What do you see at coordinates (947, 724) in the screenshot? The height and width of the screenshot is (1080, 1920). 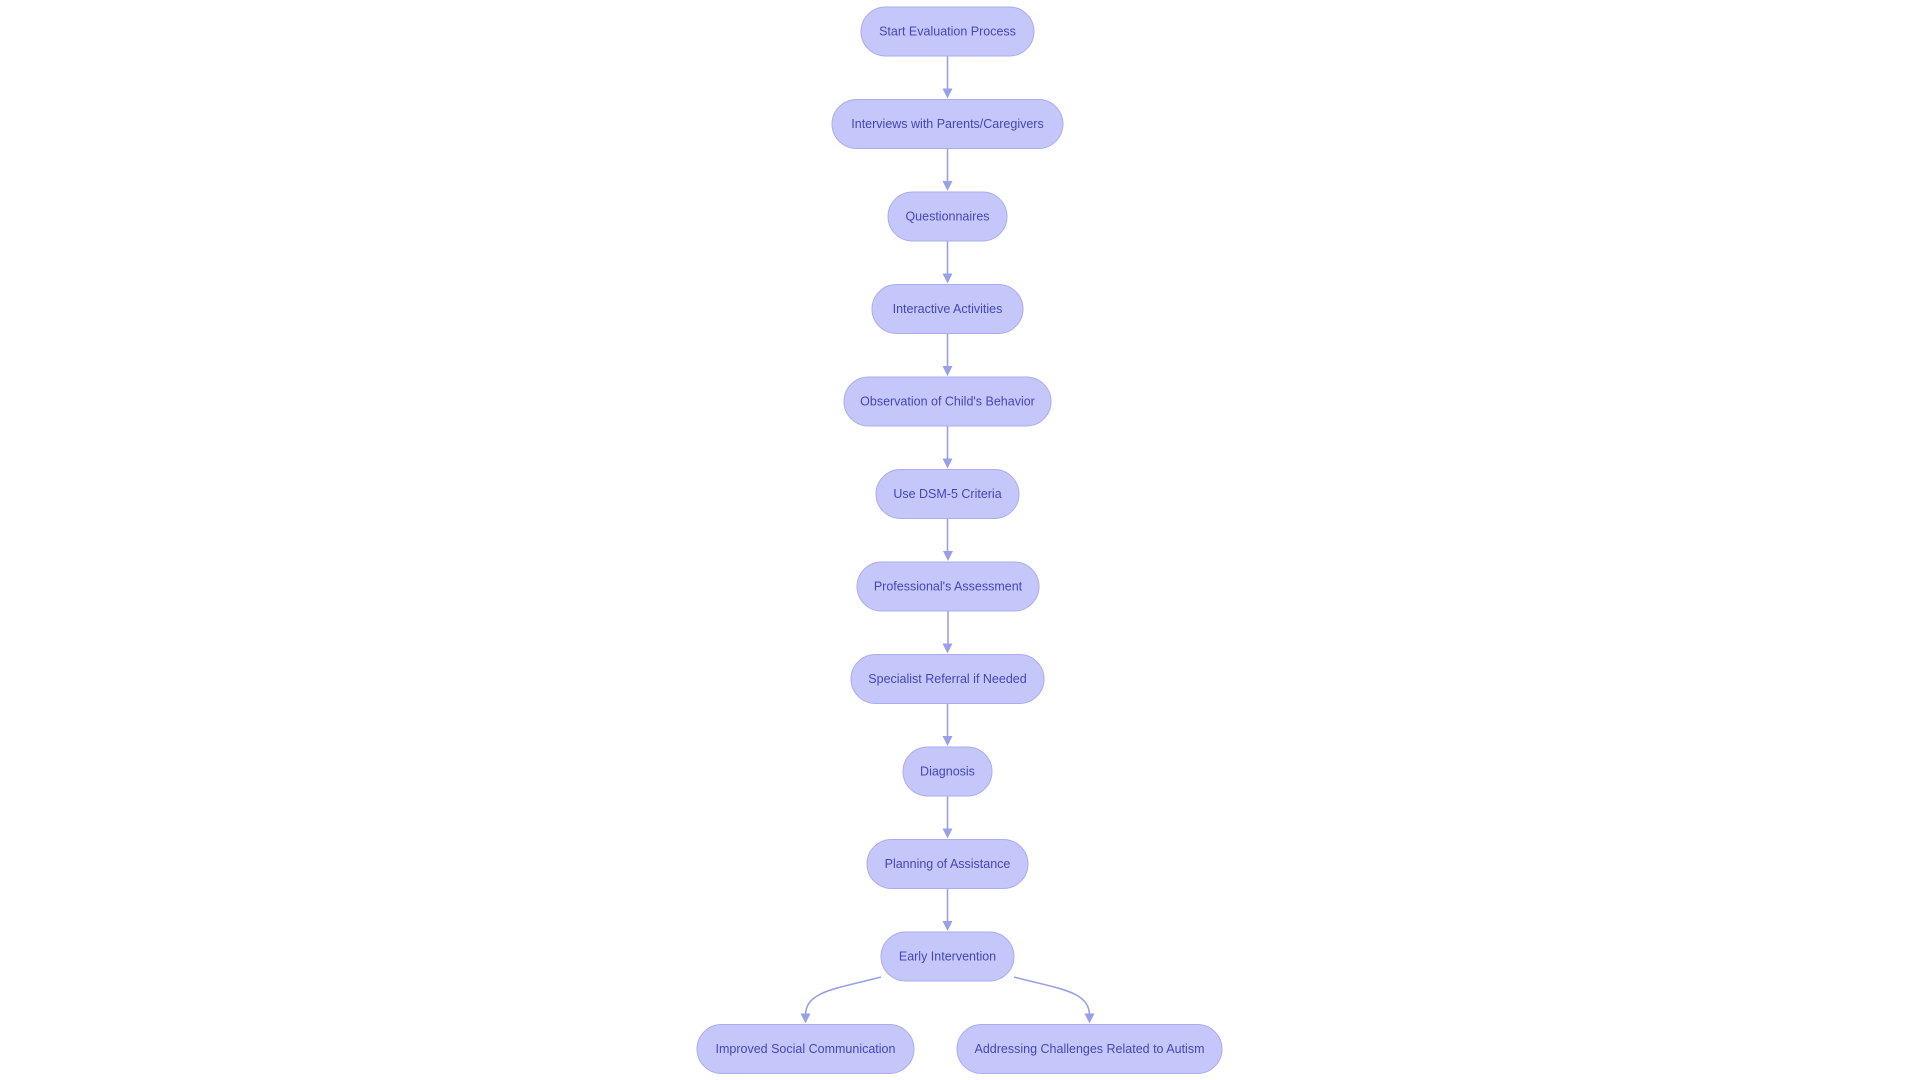 I see `edge-referral-to-diagnosis` at bounding box center [947, 724].